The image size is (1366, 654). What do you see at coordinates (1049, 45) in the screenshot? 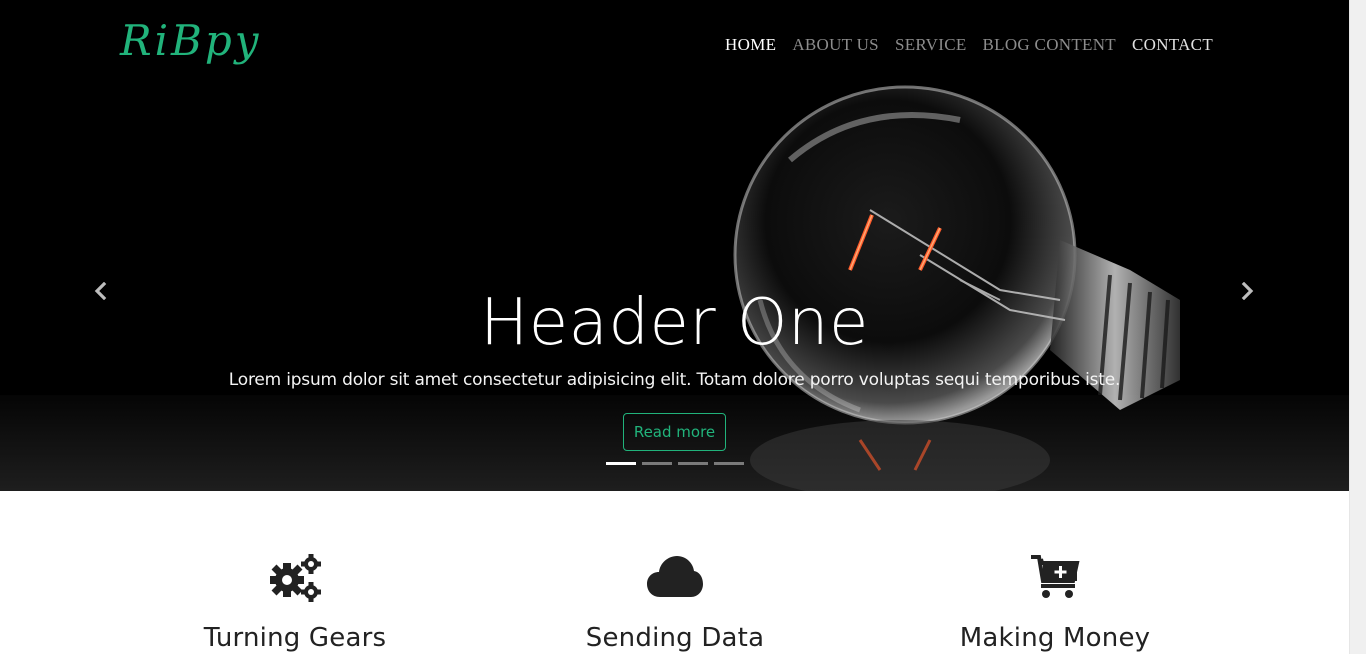
I see `nav-item-blog-content: BLOG CONTENT` at bounding box center [1049, 45].